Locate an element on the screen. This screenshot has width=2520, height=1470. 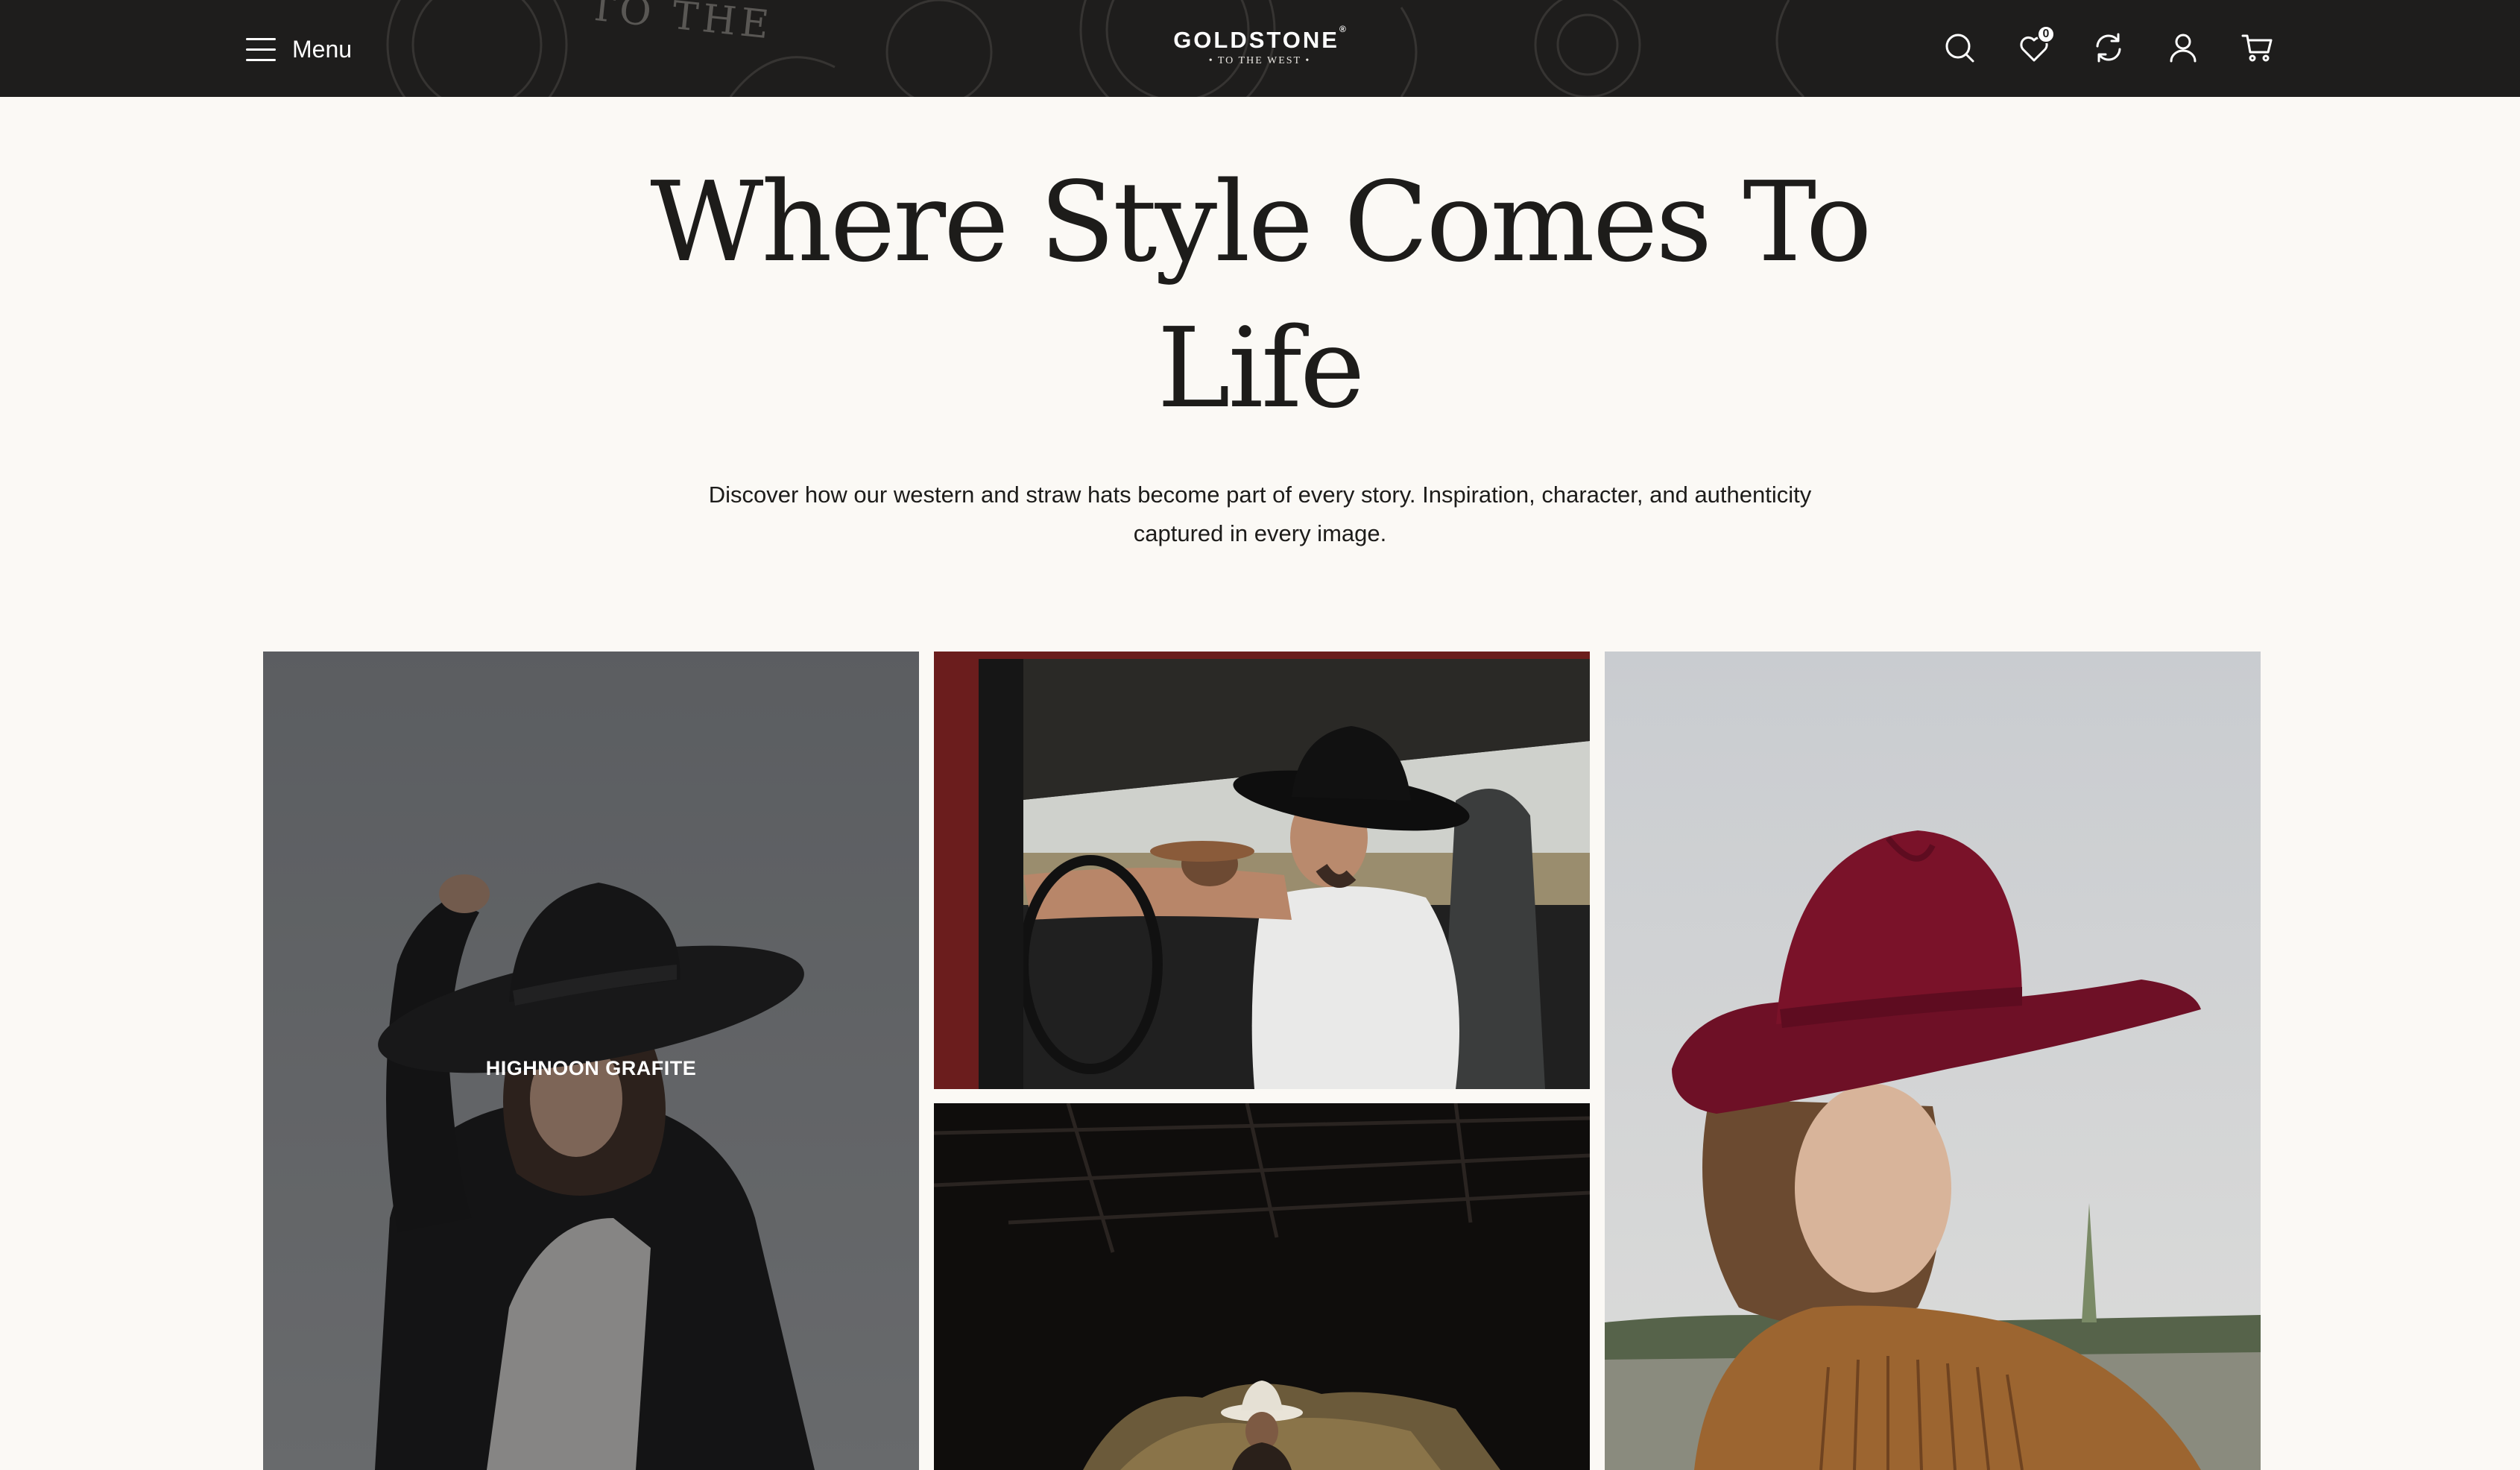
gallery-tile-barn is located at coordinates (1262, 1286).